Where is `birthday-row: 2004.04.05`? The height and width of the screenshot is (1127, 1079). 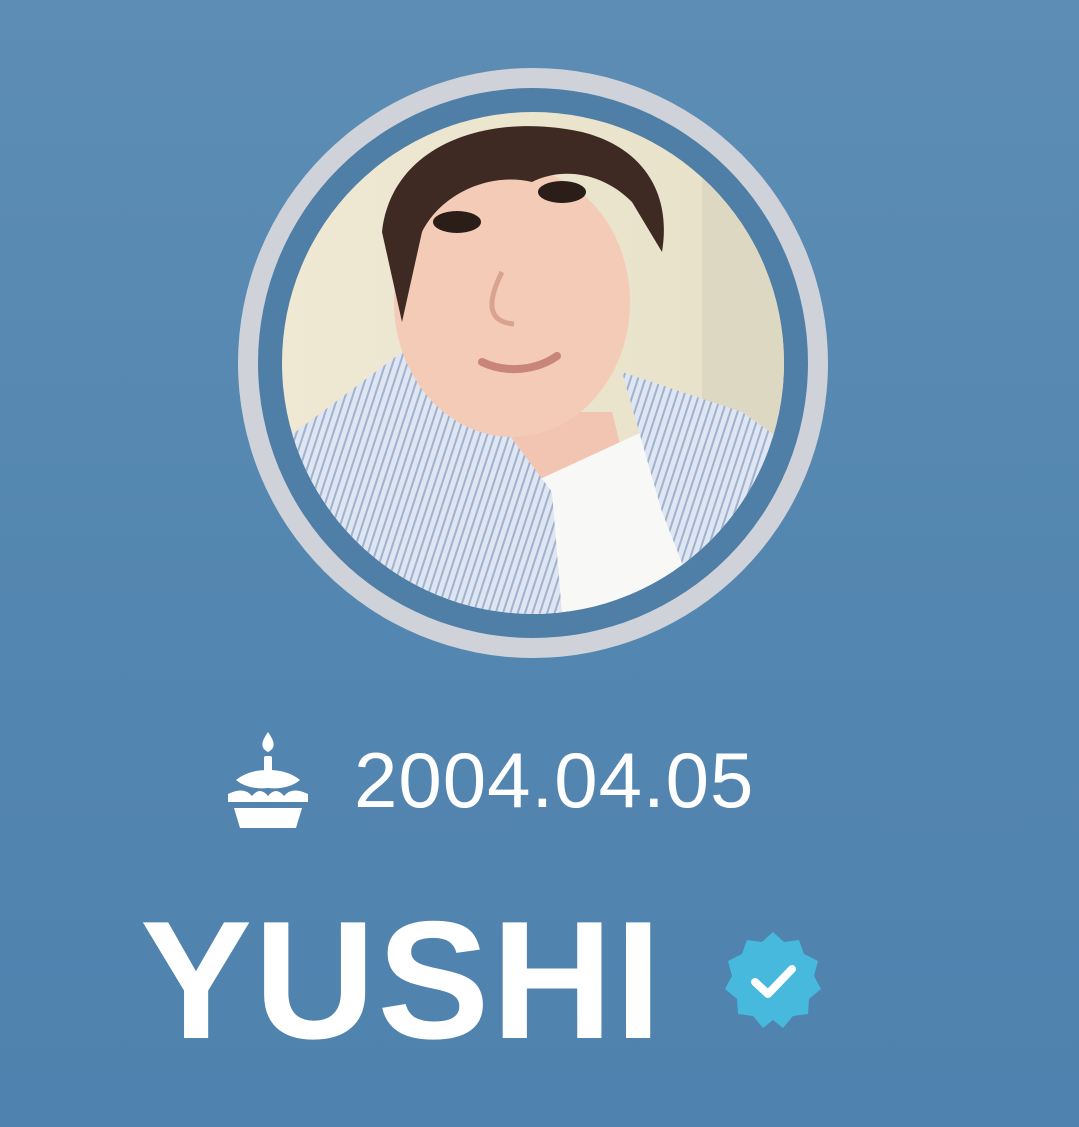
birthday-row: 2004.04.05 is located at coordinates (489, 780).